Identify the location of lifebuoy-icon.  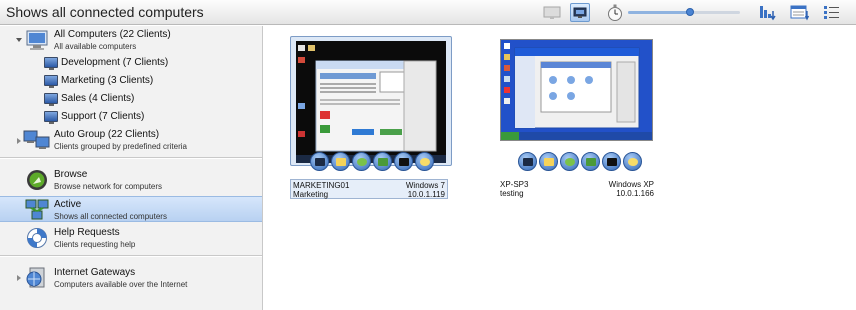
(37, 238).